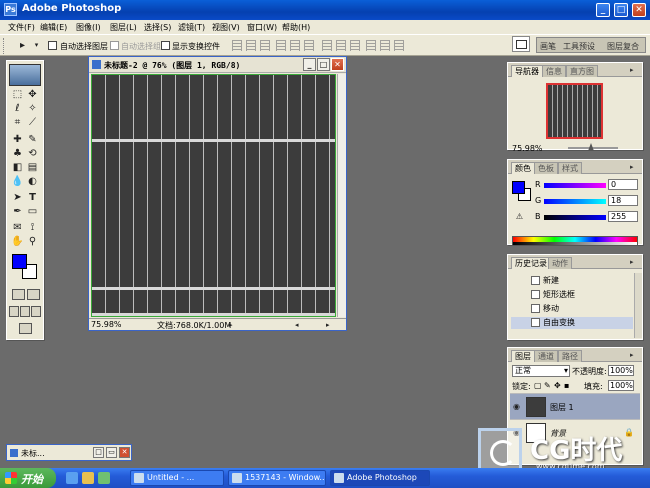 This screenshot has width=650, height=488. I want to click on history-brush-icon: ⟲, so click(32, 153).